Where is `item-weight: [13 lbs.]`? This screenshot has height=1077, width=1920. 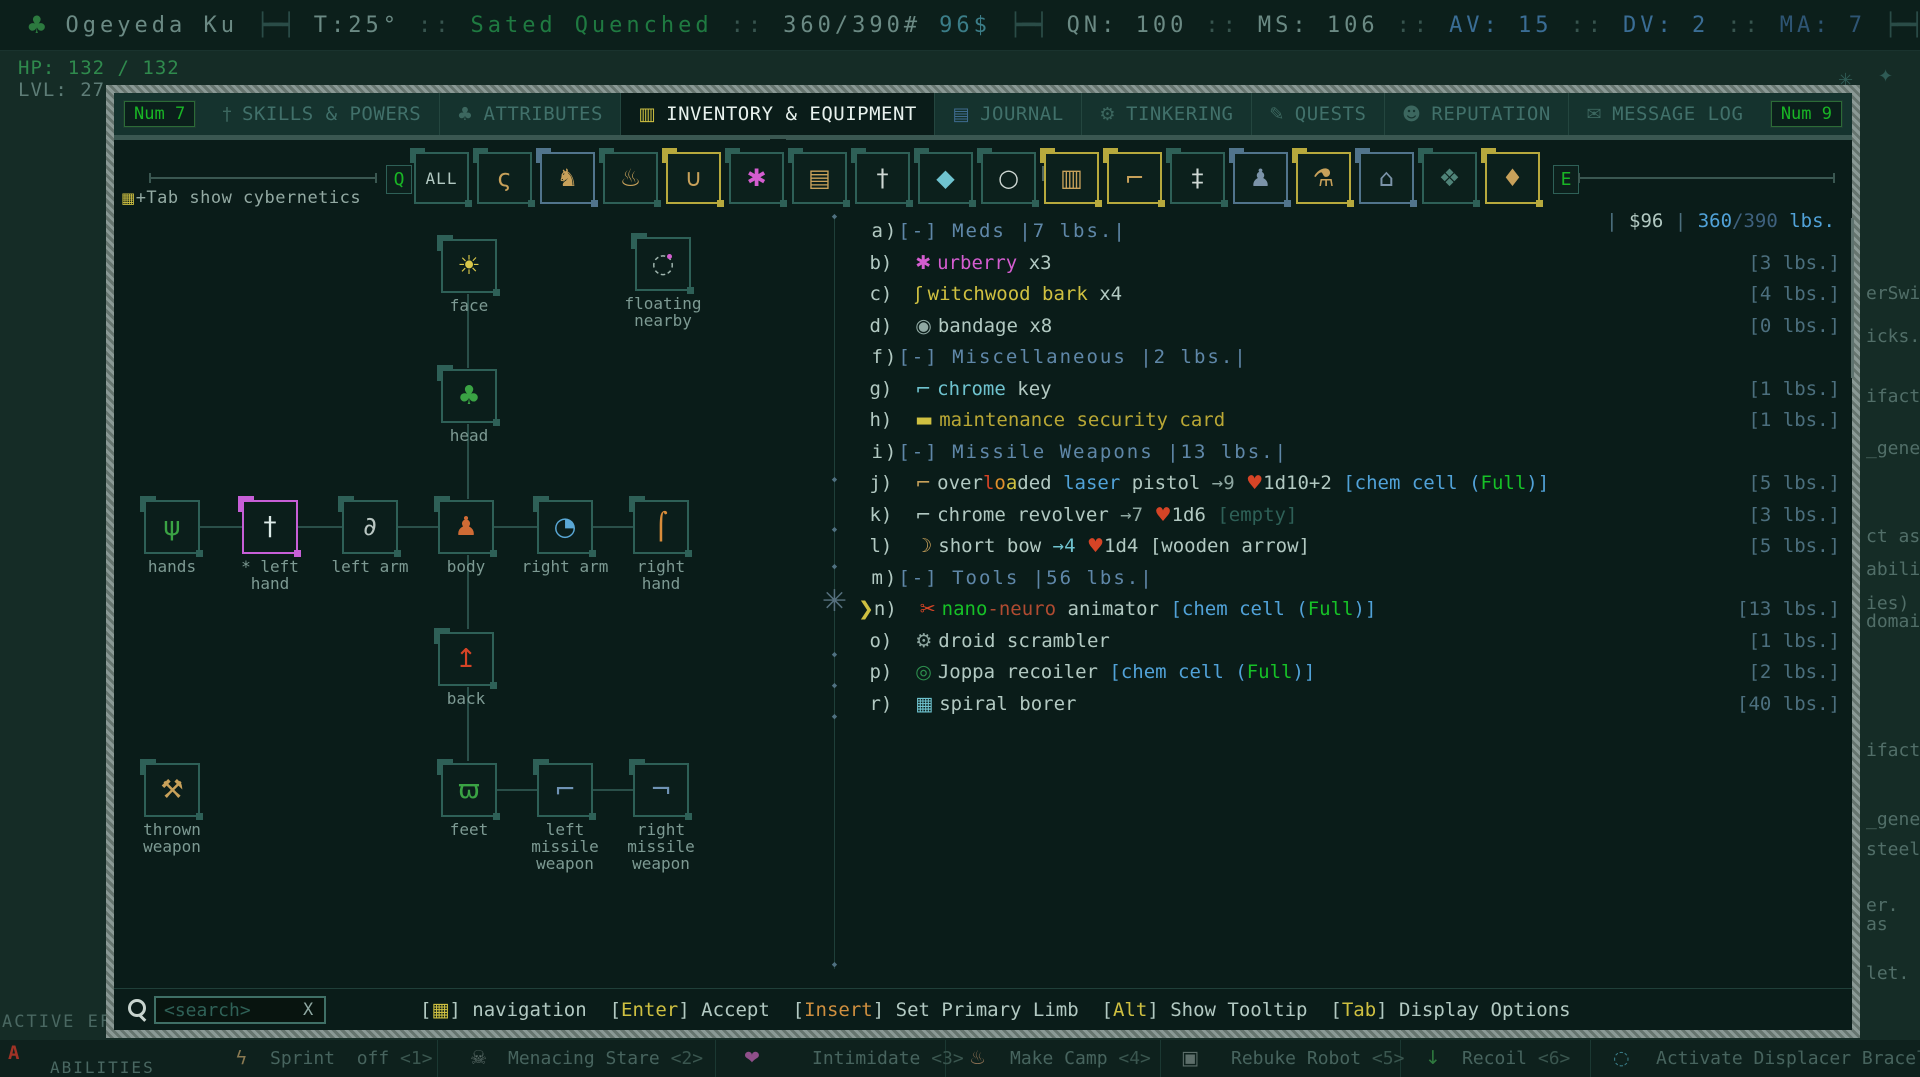 item-weight: [13 lbs.] is located at coordinates (1788, 609).